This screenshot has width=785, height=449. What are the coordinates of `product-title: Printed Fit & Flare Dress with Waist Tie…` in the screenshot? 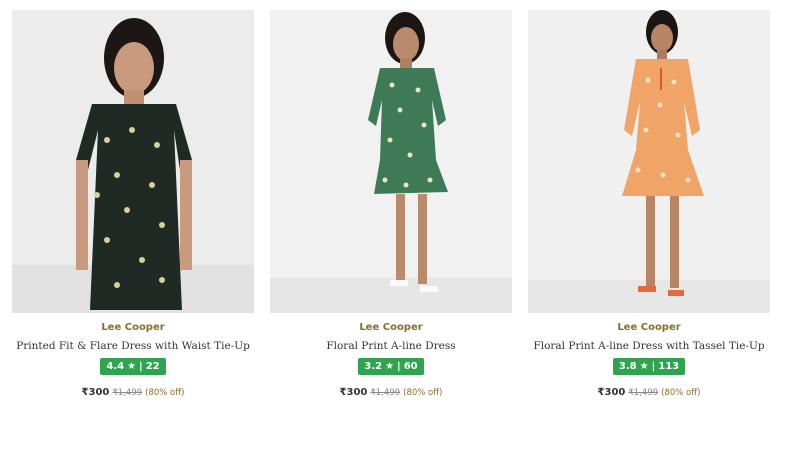 It's located at (133, 346).